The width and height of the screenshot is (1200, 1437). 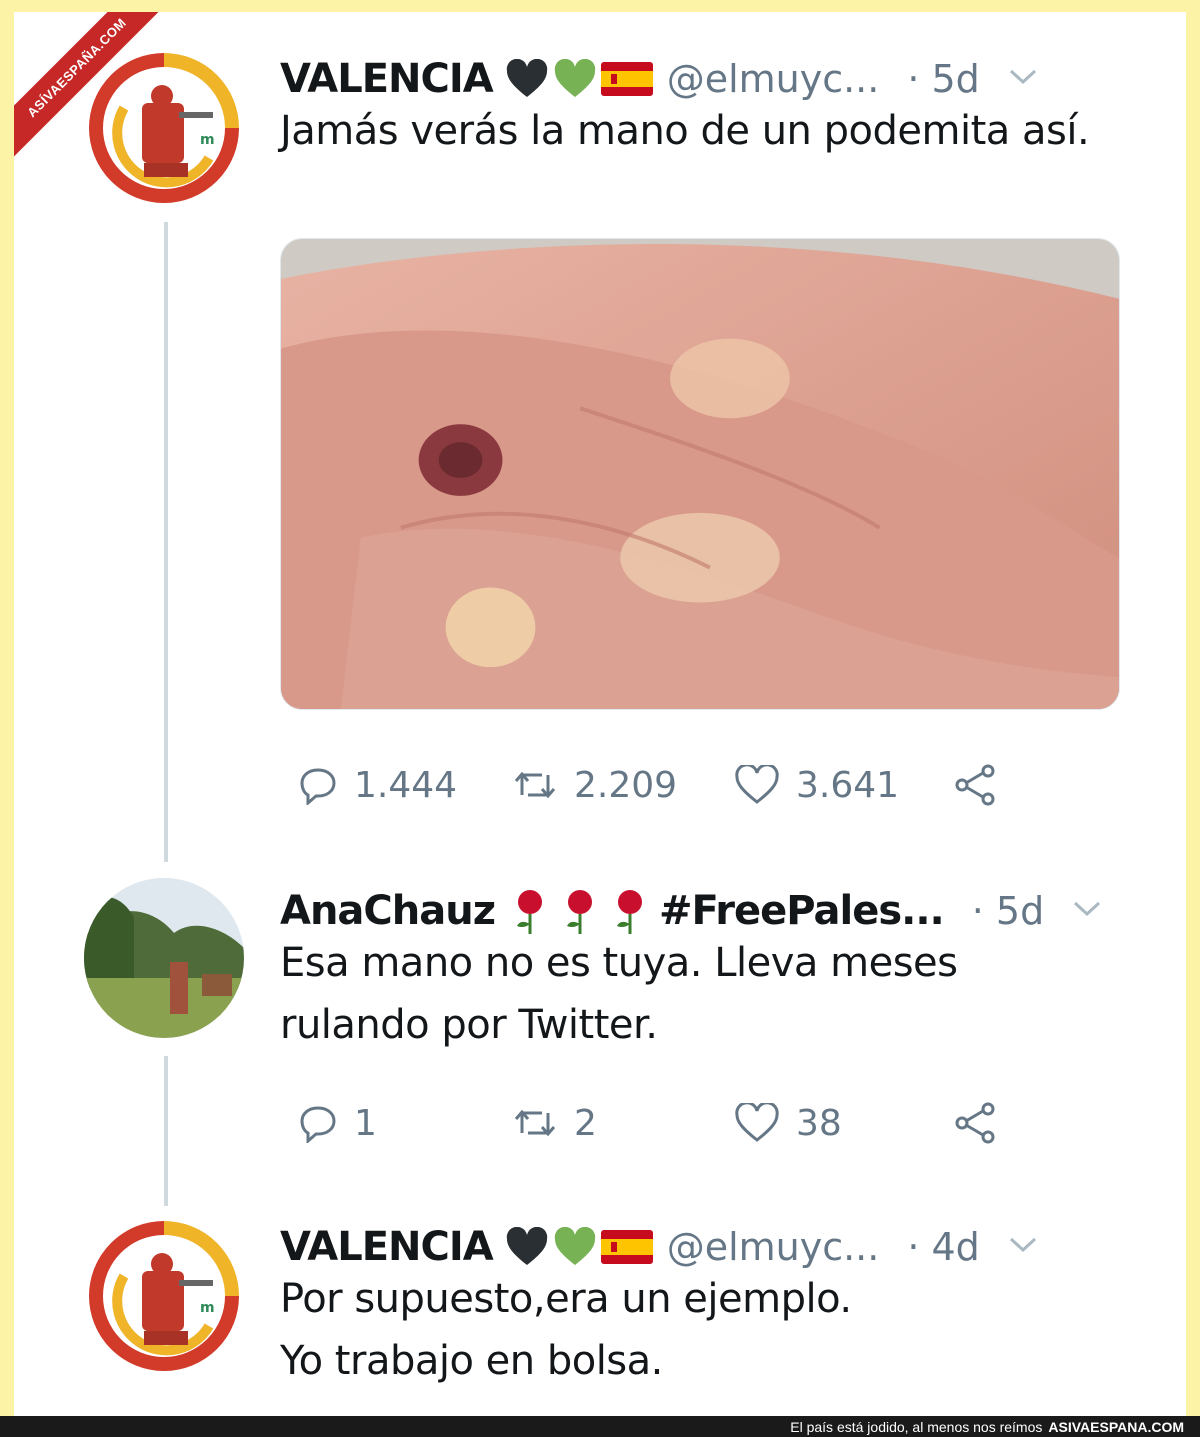 What do you see at coordinates (585, 1123) in the screenshot?
I see `retweet-count: 2` at bounding box center [585, 1123].